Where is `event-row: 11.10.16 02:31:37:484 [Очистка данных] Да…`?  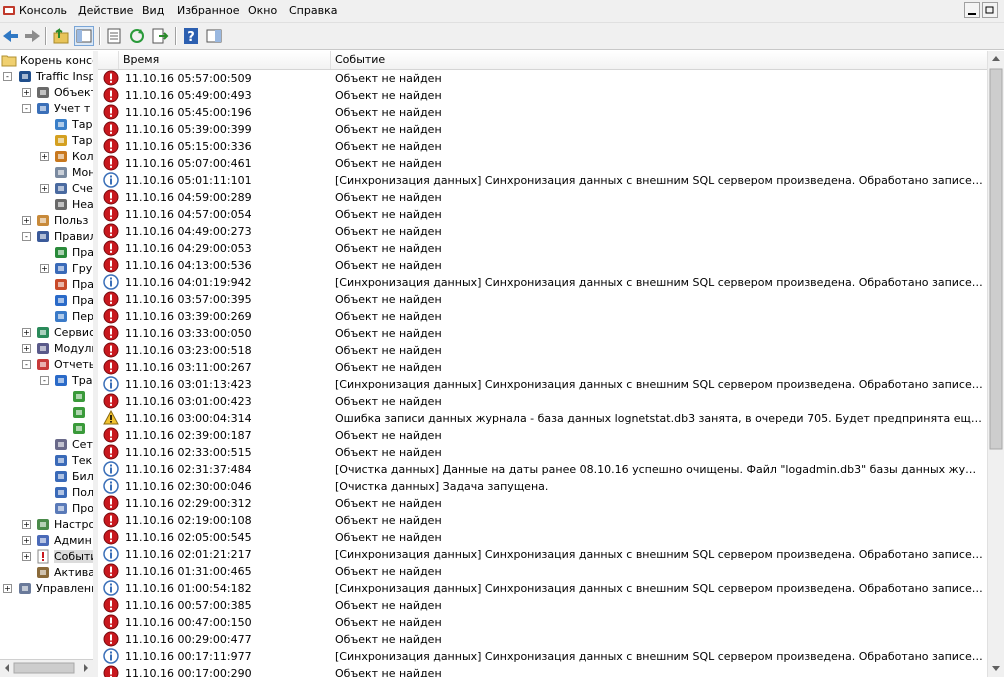
event-row: 11.10.16 02:31:37:484 [Очистка данных] Да… is located at coordinates (543, 469).